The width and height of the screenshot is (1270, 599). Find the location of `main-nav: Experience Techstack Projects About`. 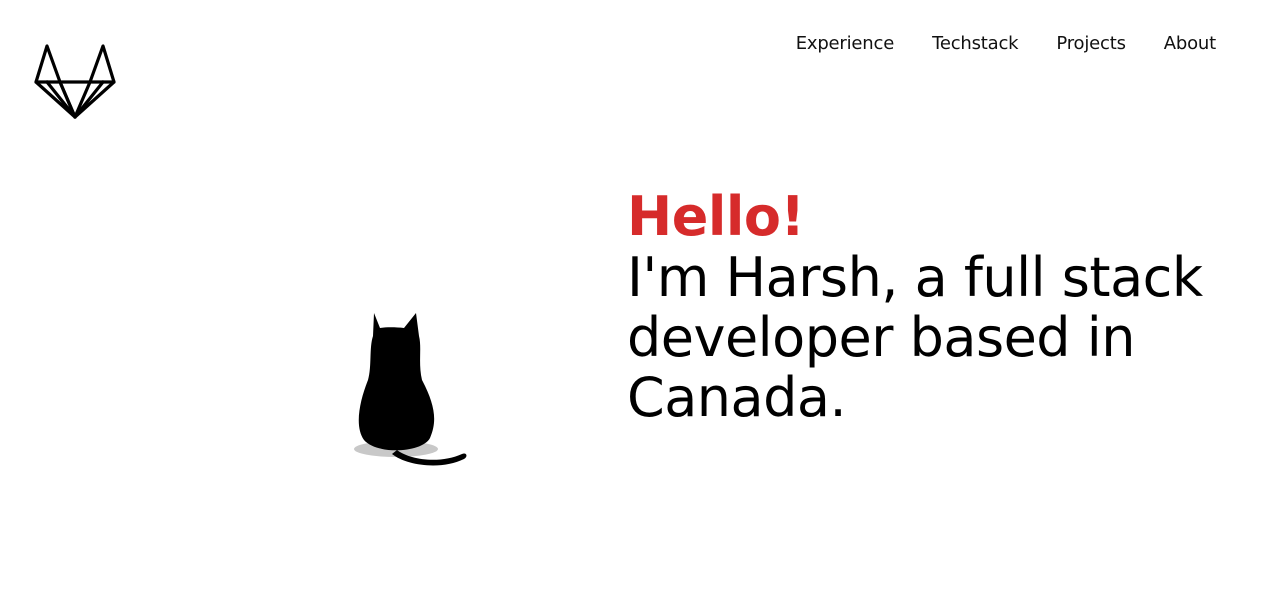

main-nav: Experience Techstack Projects About is located at coordinates (1006, 44).